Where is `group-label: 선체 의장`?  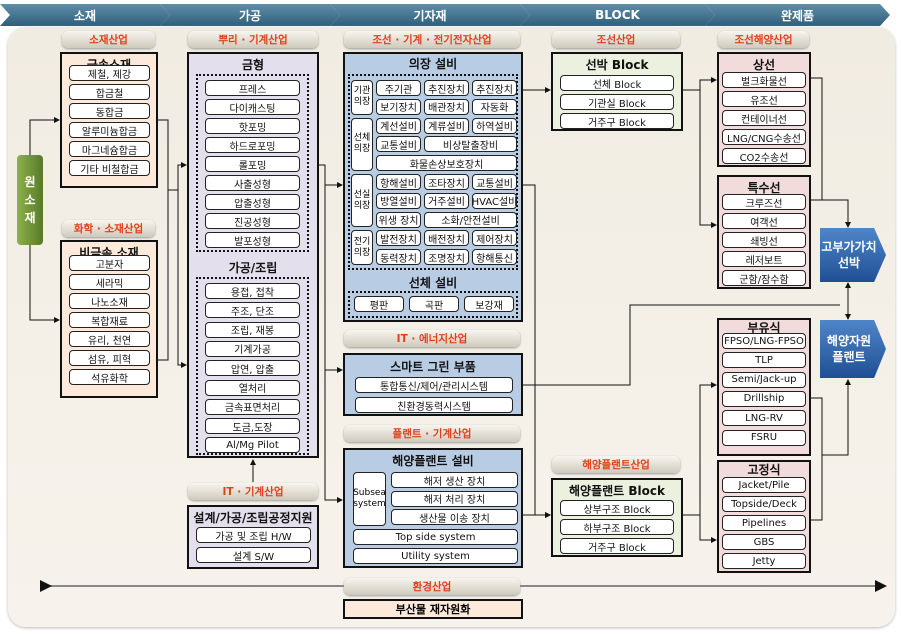
group-label: 선체 의장 is located at coordinates (362, 144).